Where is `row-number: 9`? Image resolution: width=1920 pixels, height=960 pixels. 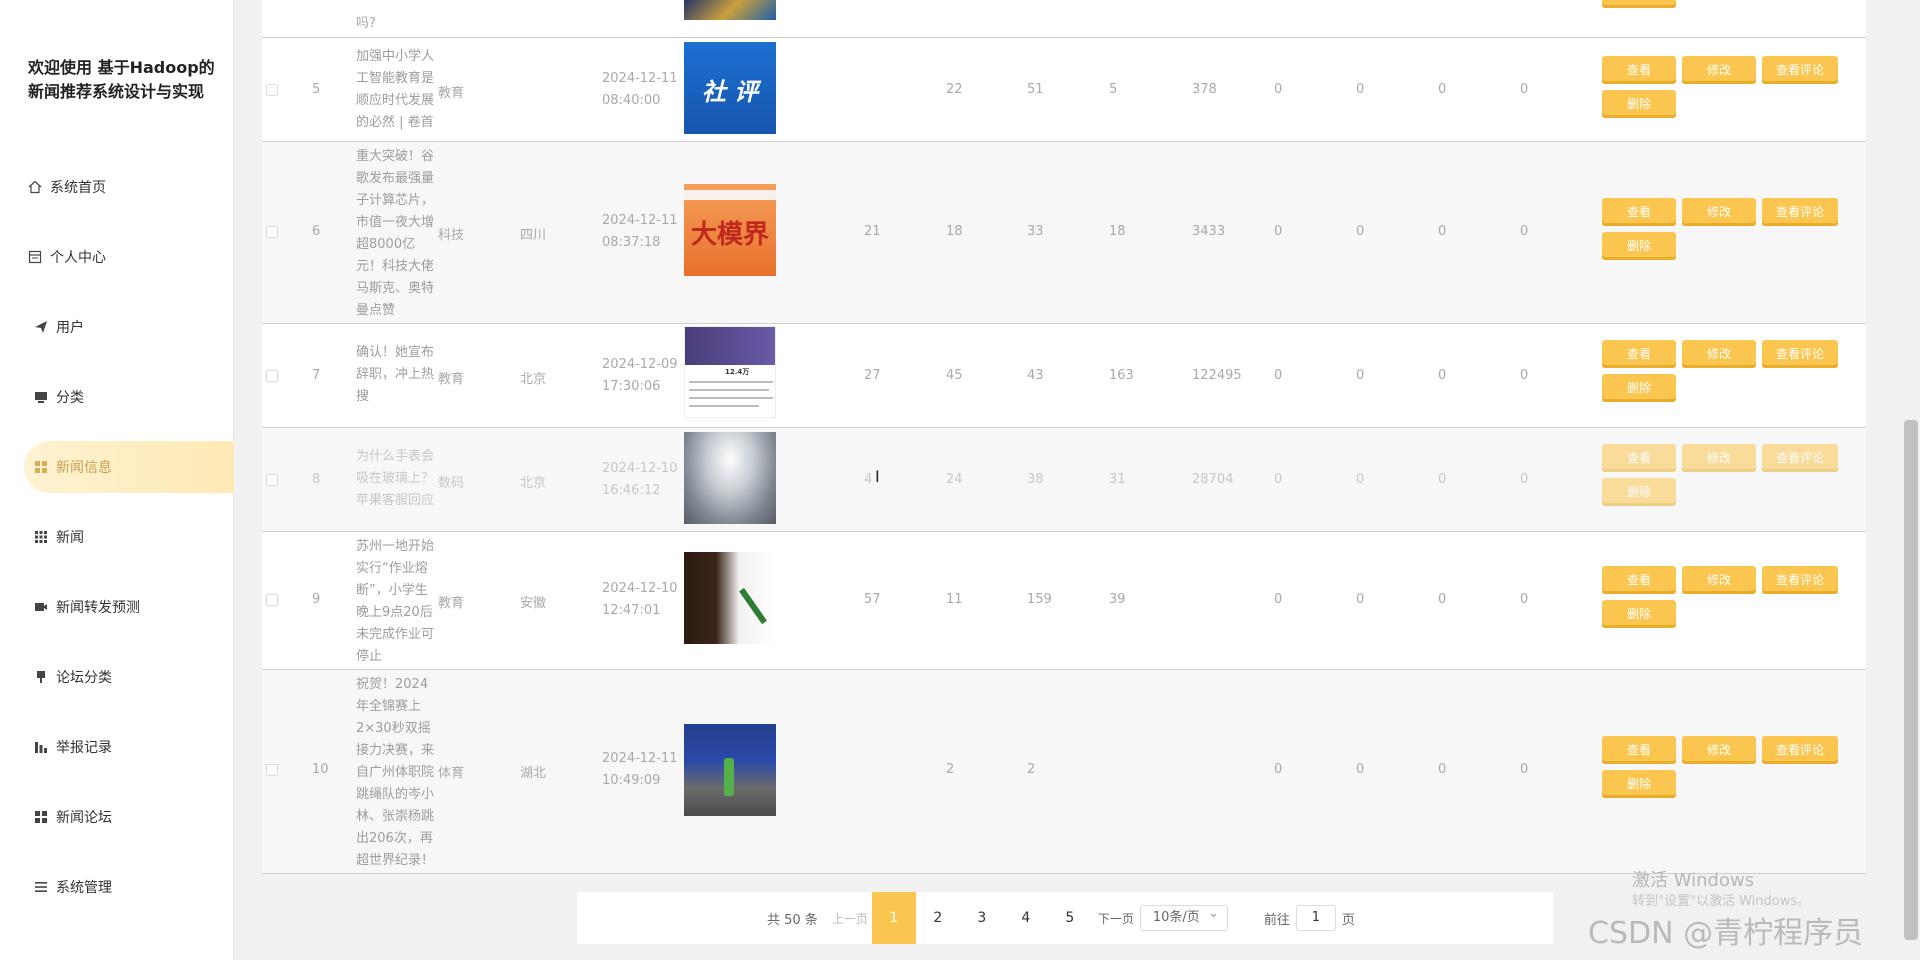 row-number: 9 is located at coordinates (316, 599).